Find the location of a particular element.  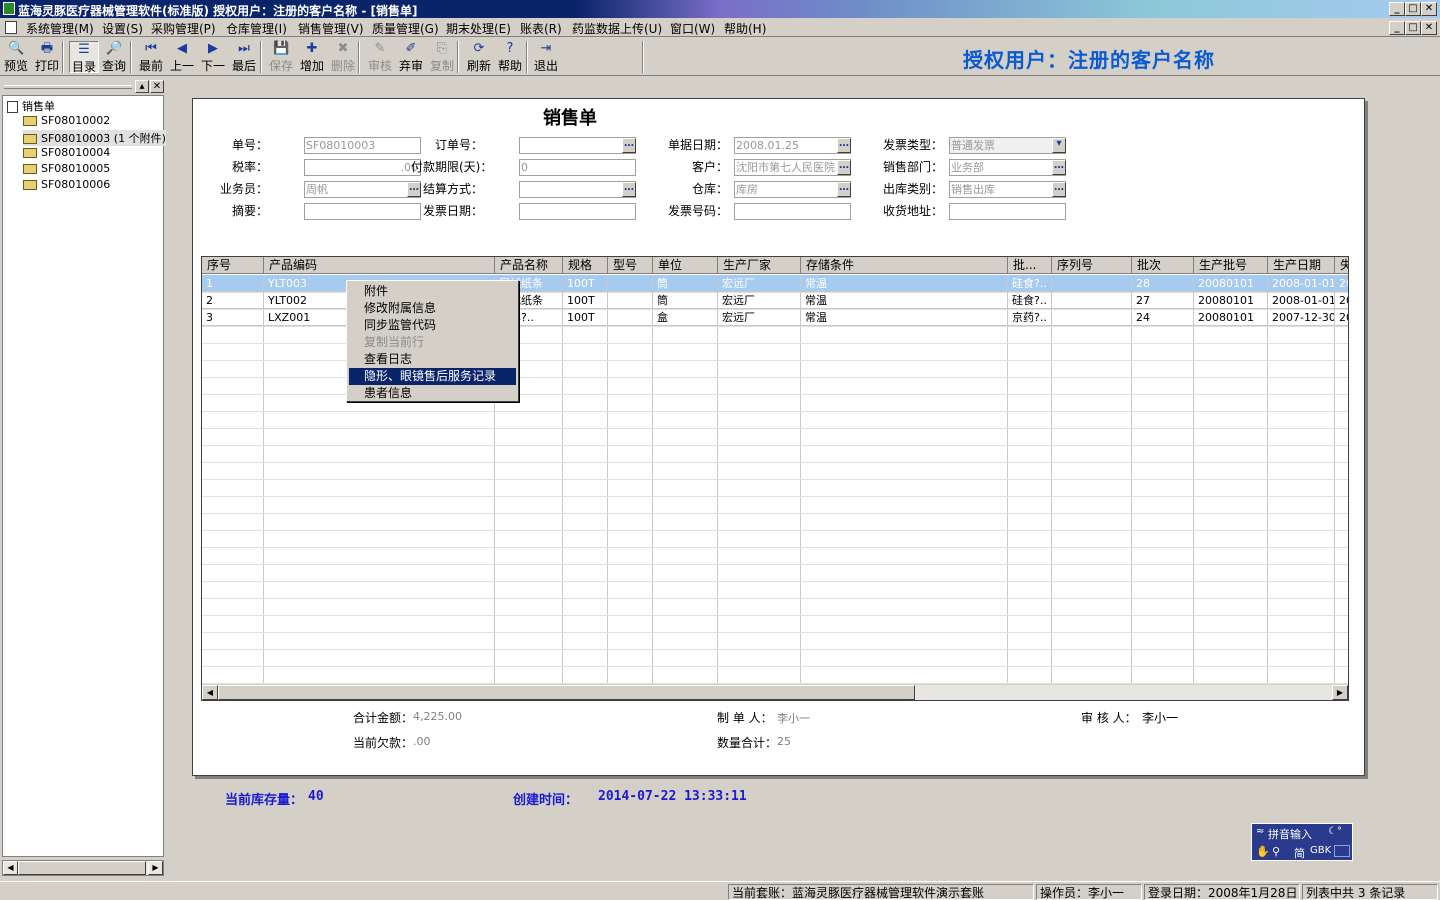

invoice-type-field: 普通发票 is located at coordinates (1007, 145).